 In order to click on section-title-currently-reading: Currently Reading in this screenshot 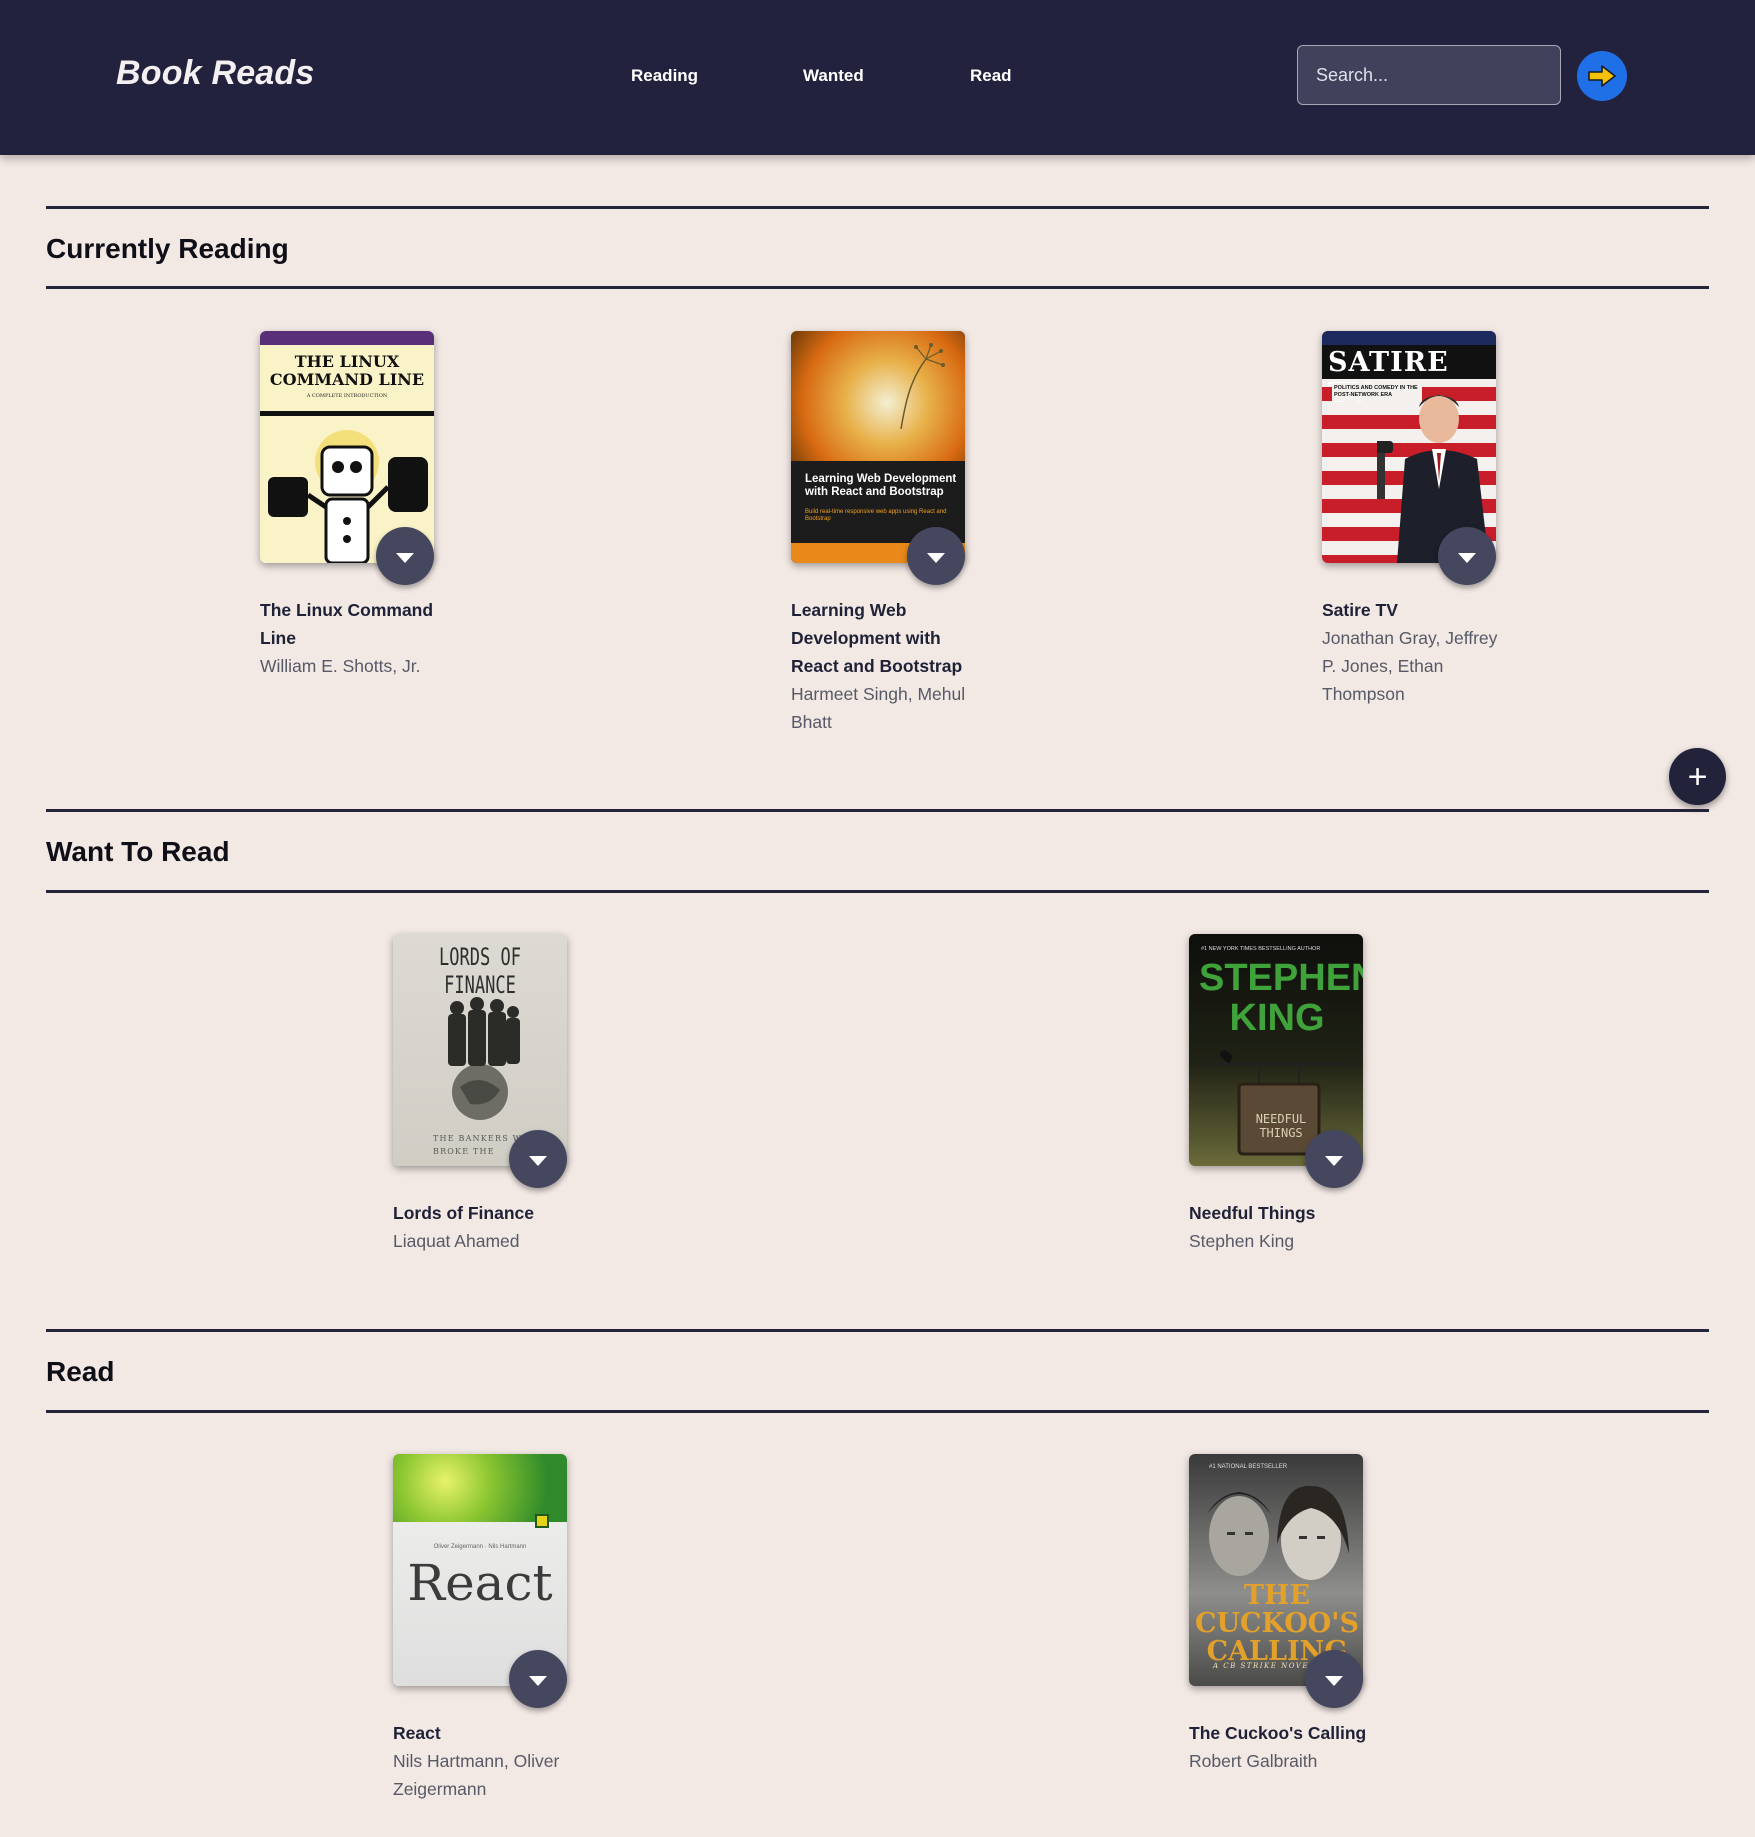, I will do `click(167, 248)`.